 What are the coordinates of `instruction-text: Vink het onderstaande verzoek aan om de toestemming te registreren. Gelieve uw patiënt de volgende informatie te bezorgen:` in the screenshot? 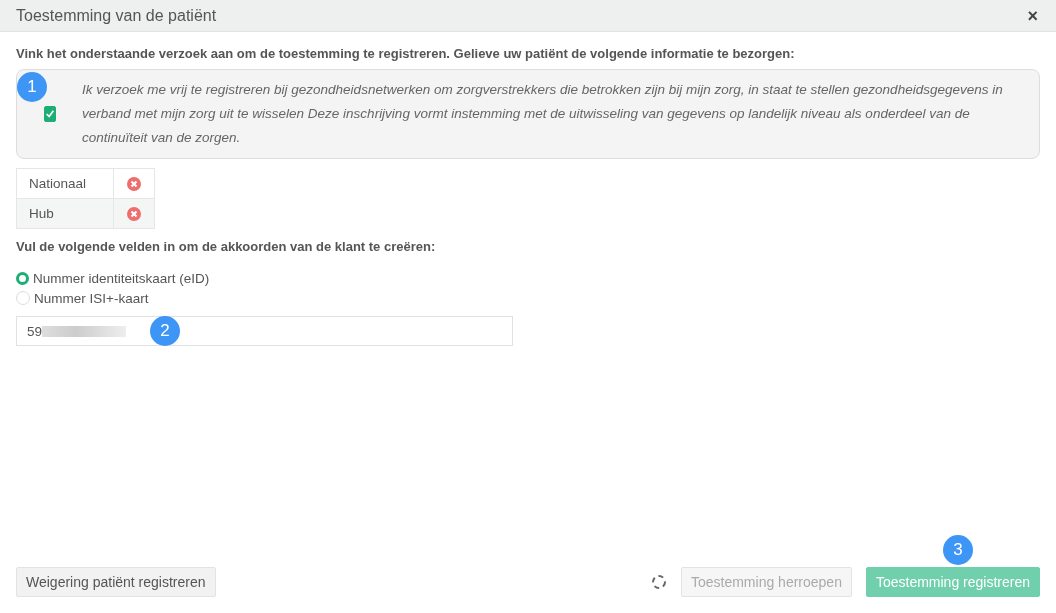 It's located at (406, 53).